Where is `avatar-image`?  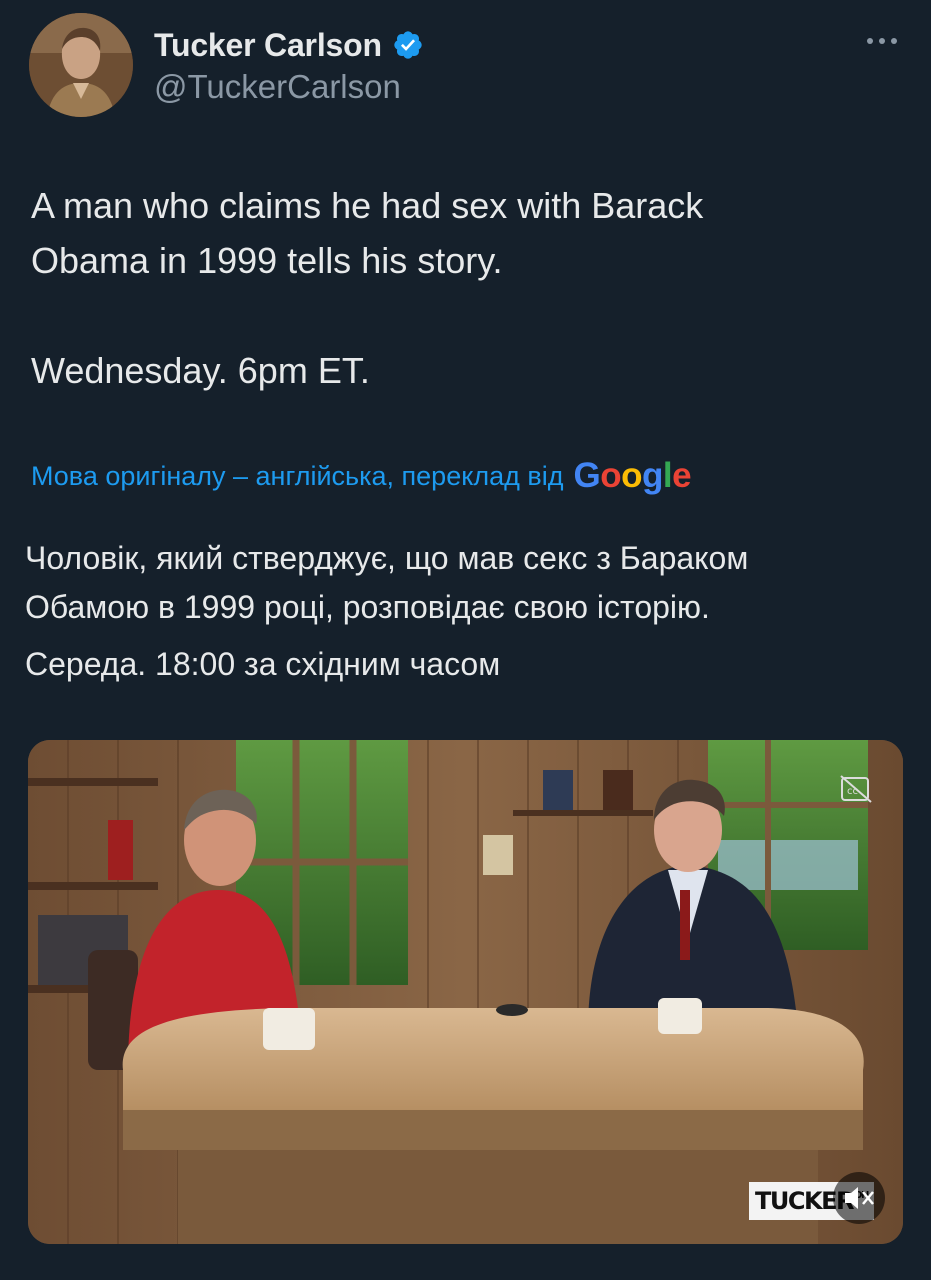
avatar-image is located at coordinates (81, 65).